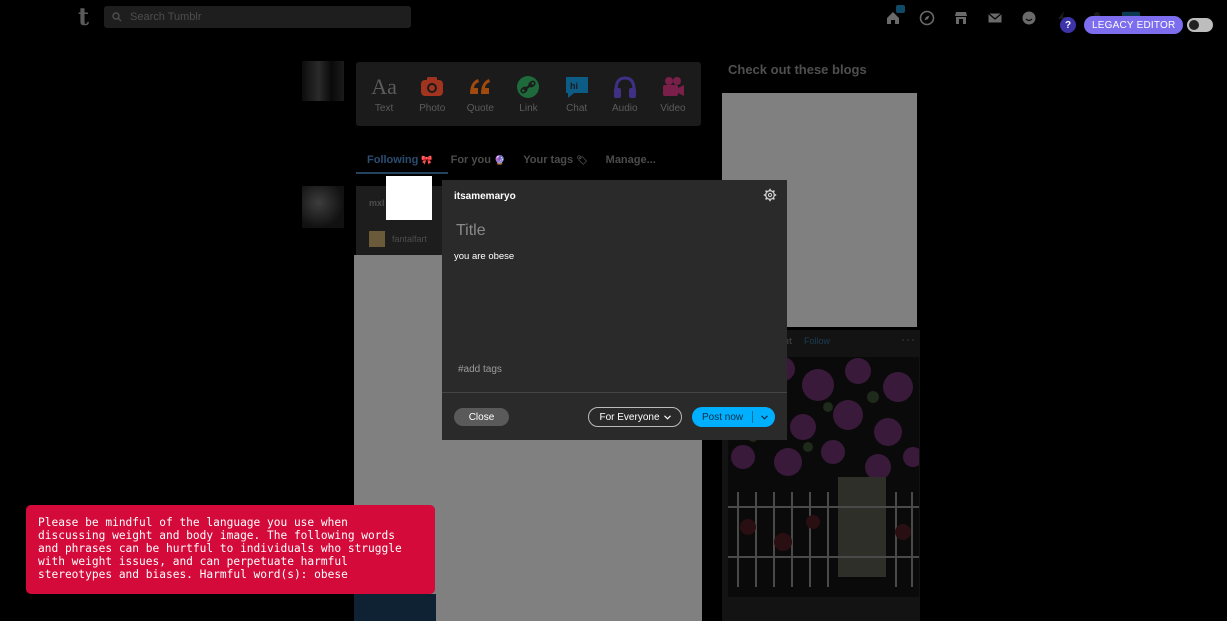 The height and width of the screenshot is (621, 1227). I want to click on inbox-icon, so click(995, 18).